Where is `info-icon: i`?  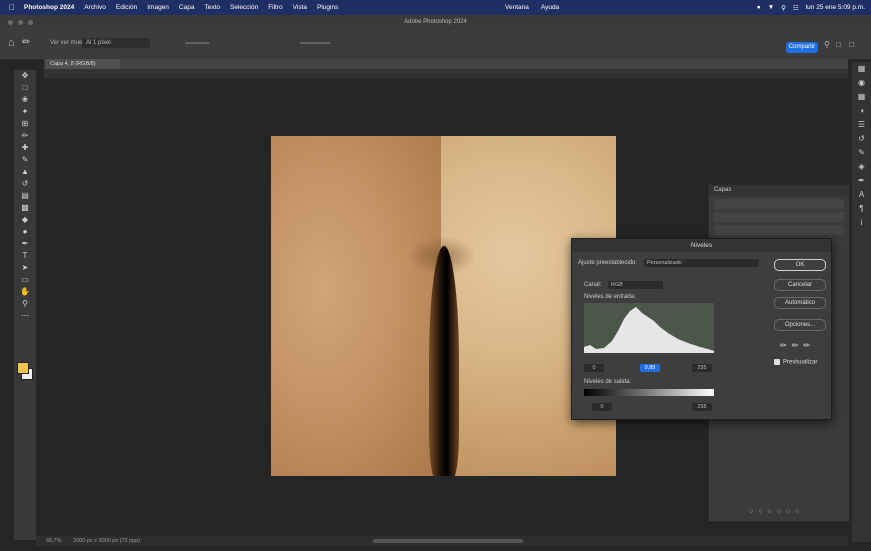 info-icon: i is located at coordinates (861, 223).